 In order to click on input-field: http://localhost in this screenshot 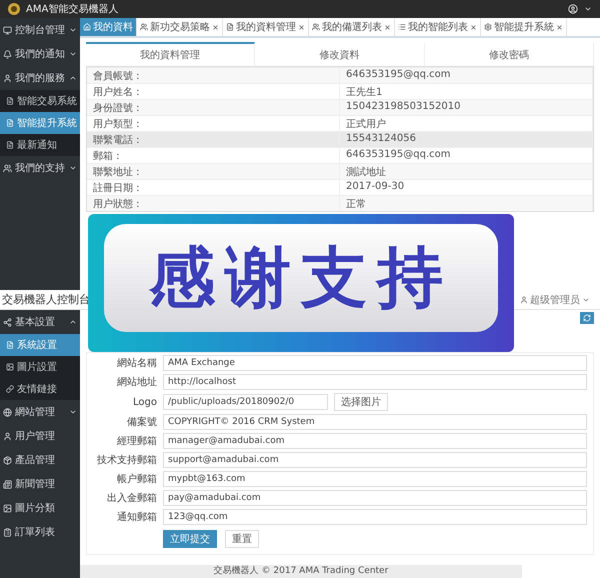, I will do `click(375, 382)`.